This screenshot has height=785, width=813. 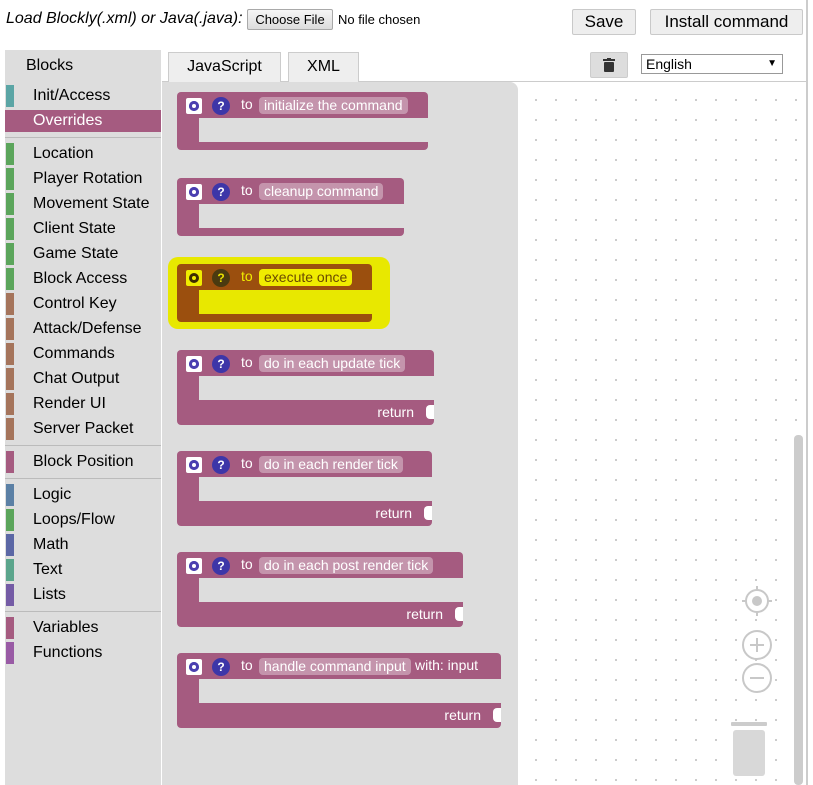 I want to click on toolbox-category-commands: Commands, so click(x=83, y=354).